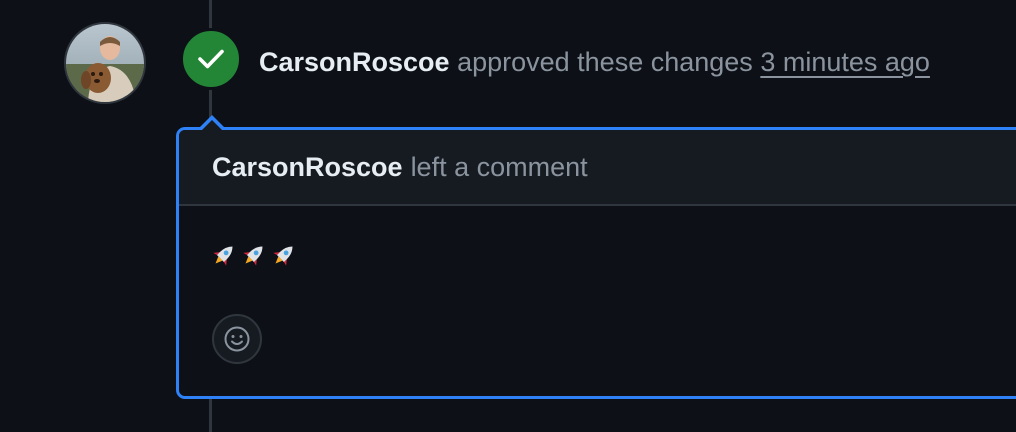 Image resolution: width=1016 pixels, height=432 pixels. What do you see at coordinates (845, 62) in the screenshot?
I see `review-timestamp-link: 3 minutes ago` at bounding box center [845, 62].